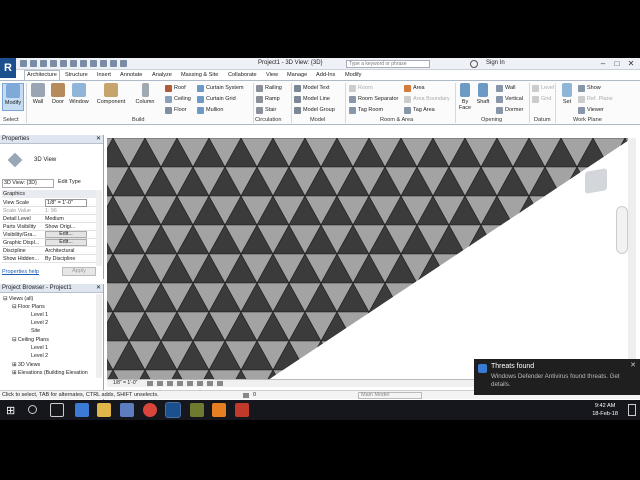 The height and width of the screenshot is (480, 640). Describe the element at coordinates (43, 63) in the screenshot. I see `undo-icon` at that location.